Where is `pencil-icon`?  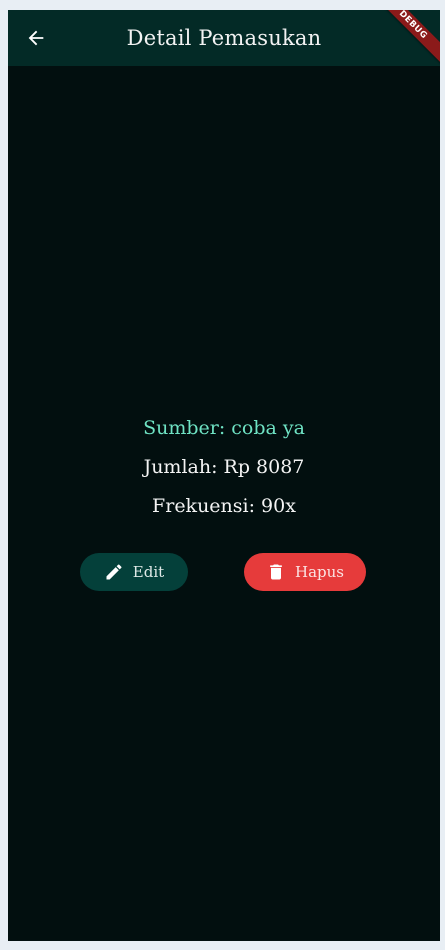 pencil-icon is located at coordinates (114, 572).